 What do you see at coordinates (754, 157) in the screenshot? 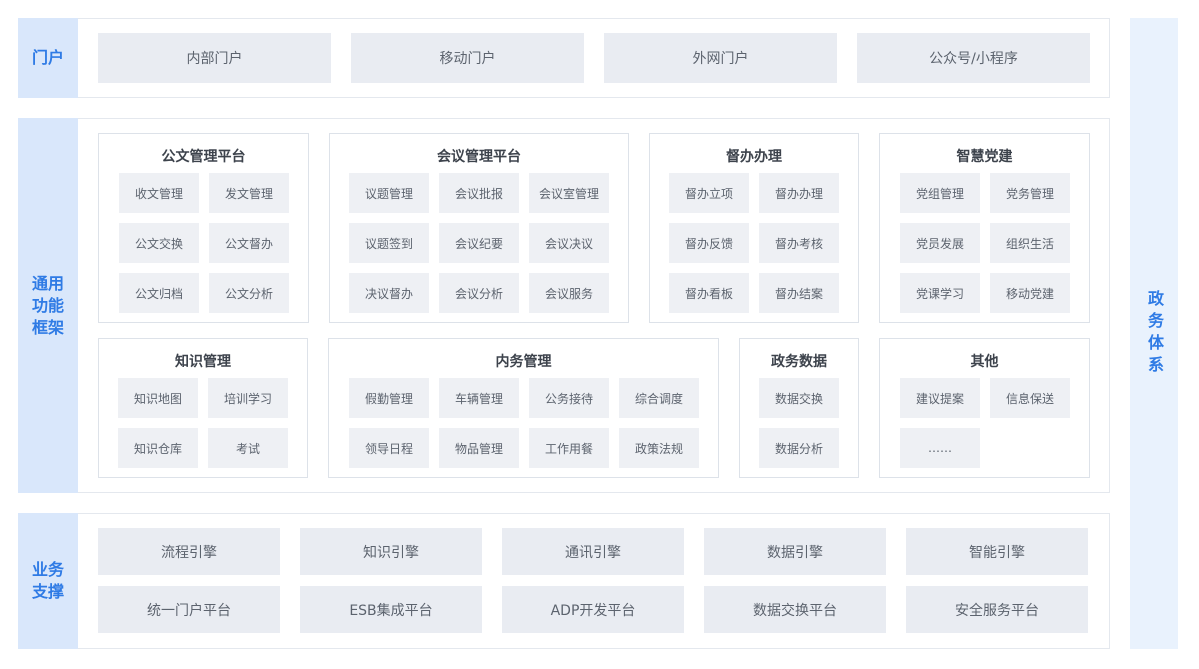
I see `function-group-title: 督办办理` at bounding box center [754, 157].